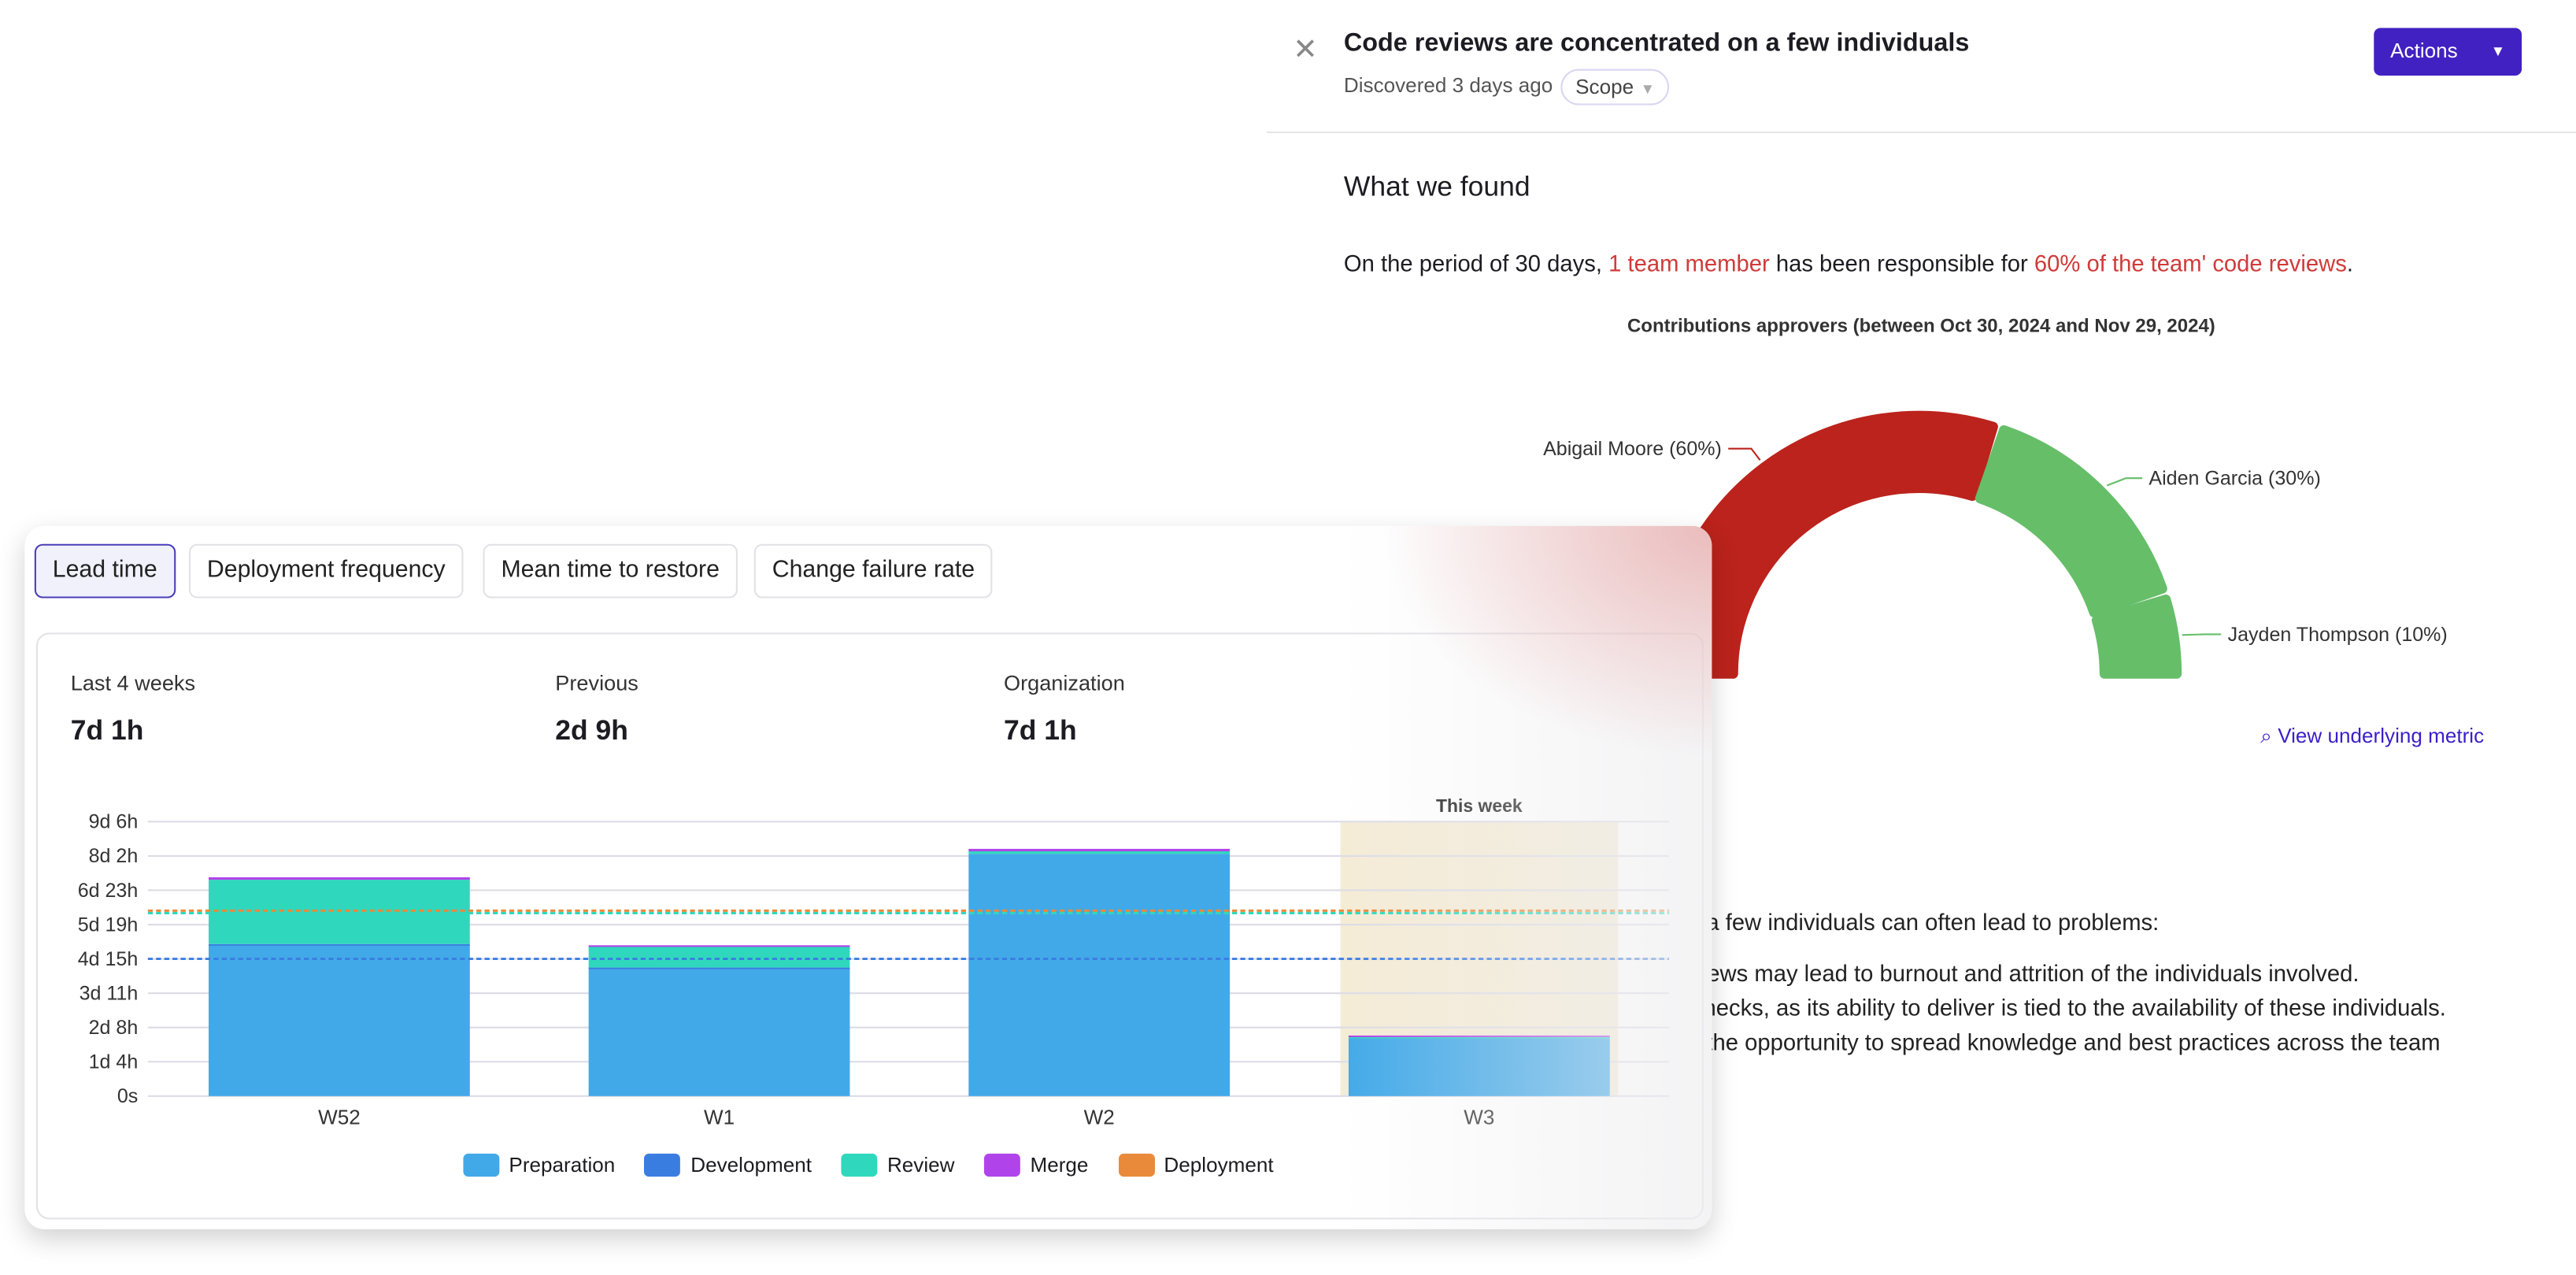  Describe the element at coordinates (1479, 805) in the screenshot. I see `this-week-label: This week` at that location.